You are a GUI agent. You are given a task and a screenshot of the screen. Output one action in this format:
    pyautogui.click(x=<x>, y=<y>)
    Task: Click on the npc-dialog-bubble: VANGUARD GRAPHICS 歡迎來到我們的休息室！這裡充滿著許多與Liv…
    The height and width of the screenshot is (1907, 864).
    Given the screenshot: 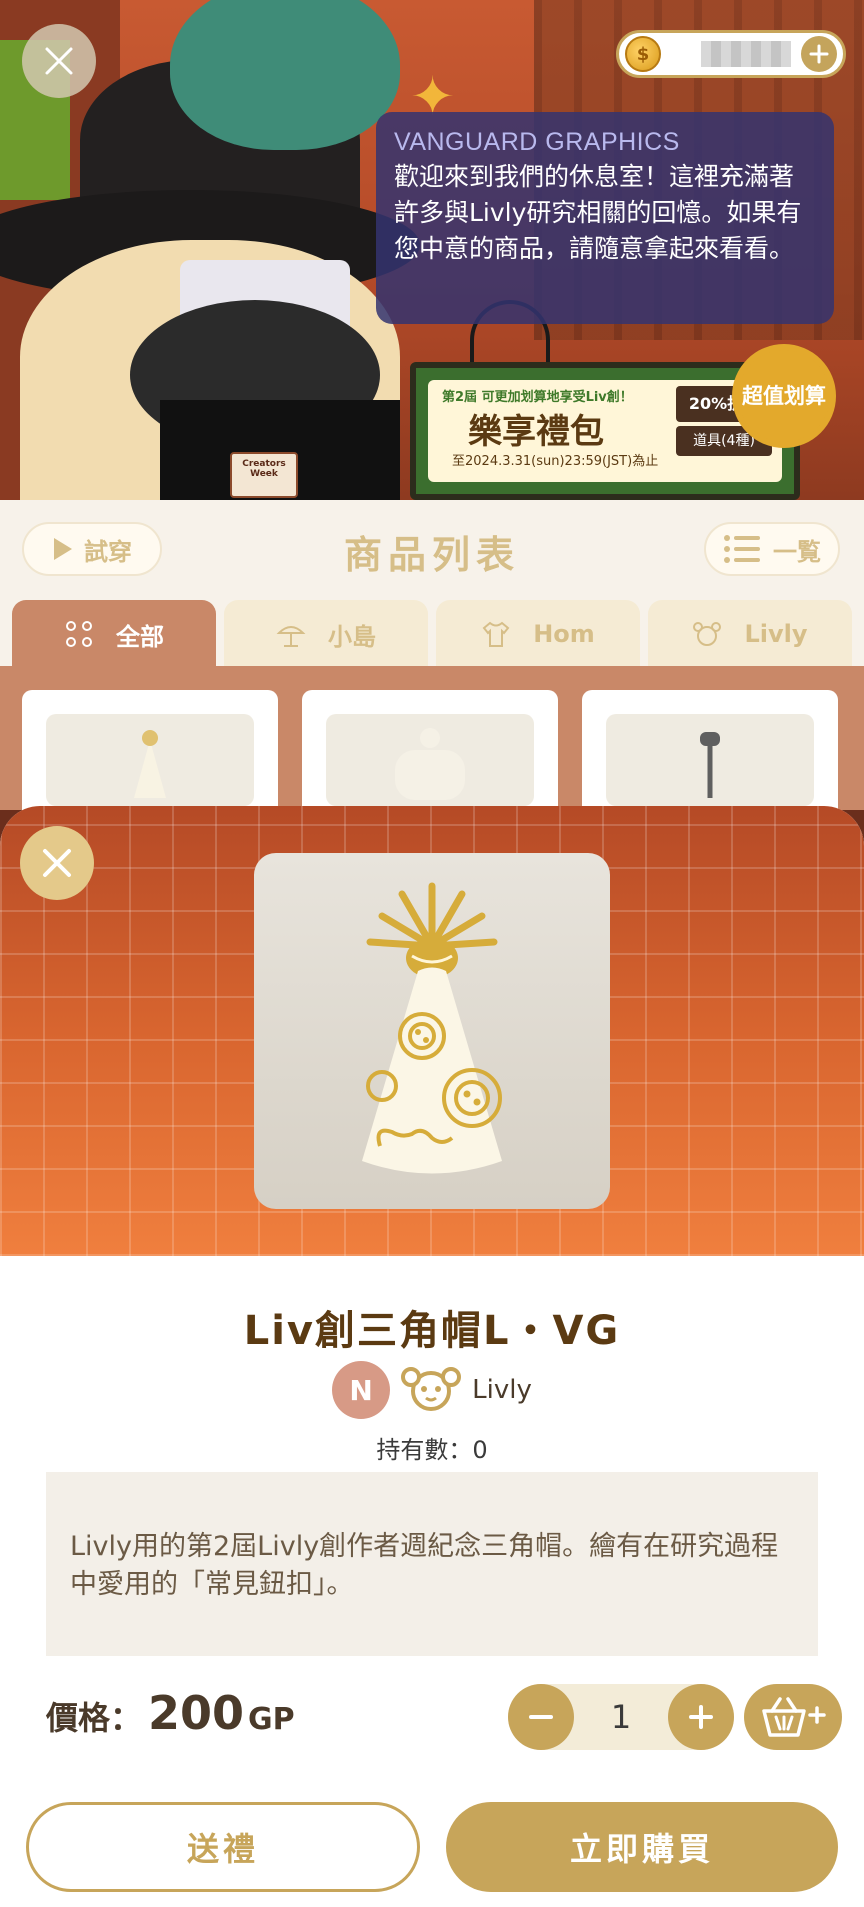 What is the action you would take?
    pyautogui.click(x=605, y=218)
    